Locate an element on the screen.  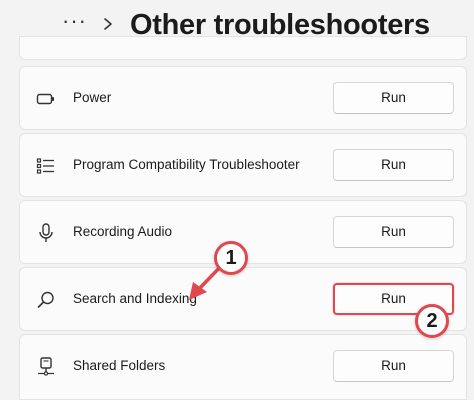
troubleshooter-label: Program Compatibility Troubleshooter is located at coordinates (186, 164).